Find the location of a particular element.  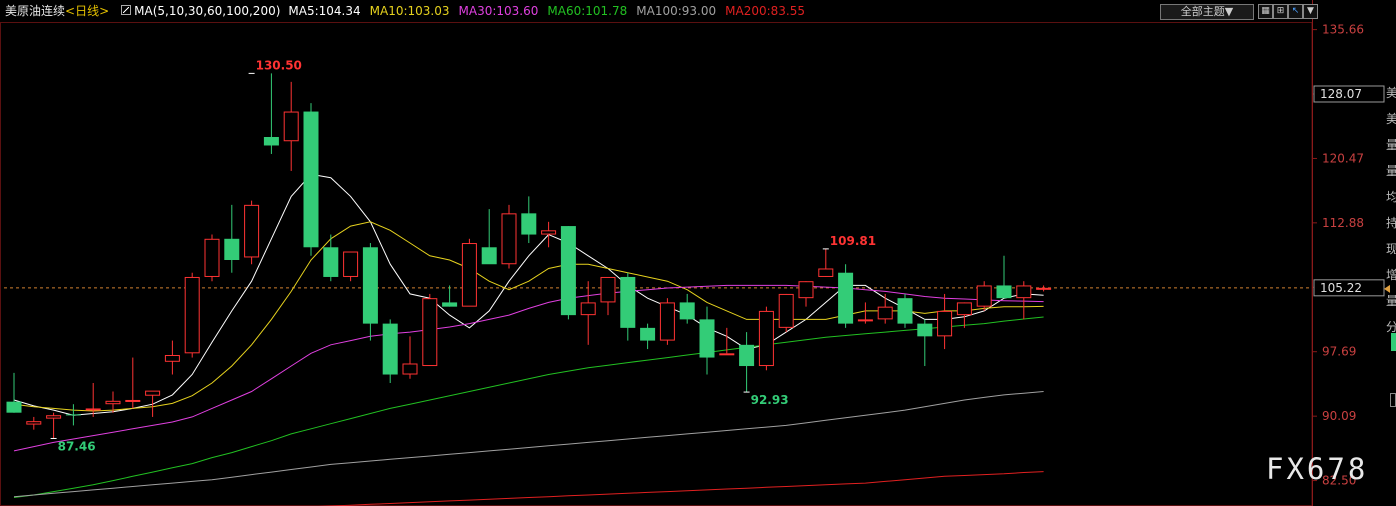

y-tick-label: 112.88 is located at coordinates (1343, 223).